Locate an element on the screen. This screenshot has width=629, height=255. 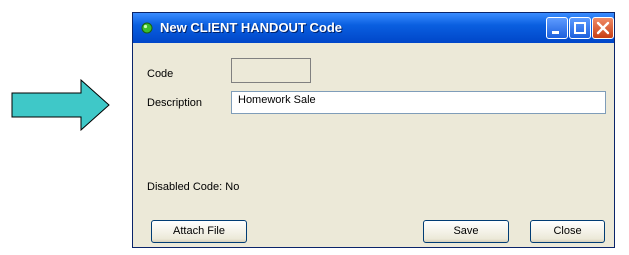
minimize-icon is located at coordinates (555, 32).